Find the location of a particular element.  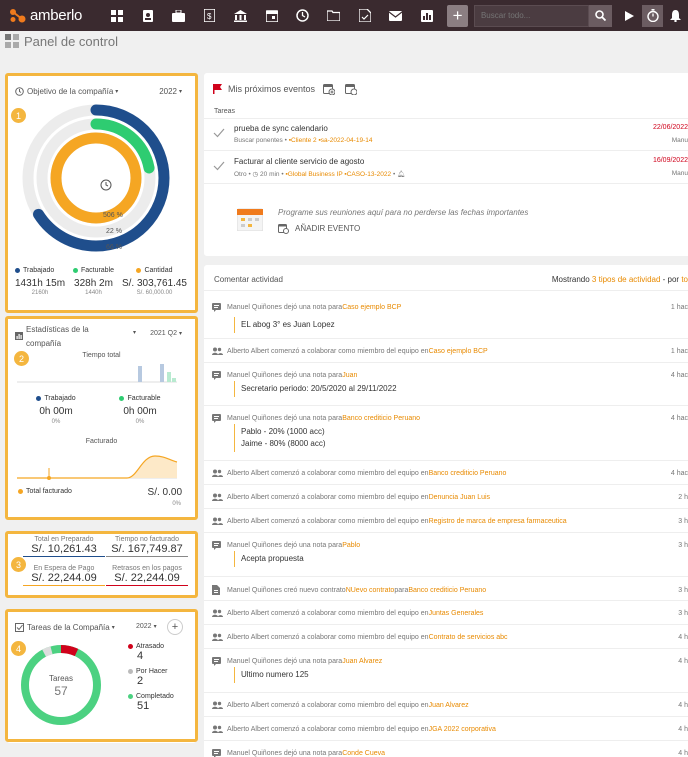

nav-billing: $ is located at coordinates (209, 16).